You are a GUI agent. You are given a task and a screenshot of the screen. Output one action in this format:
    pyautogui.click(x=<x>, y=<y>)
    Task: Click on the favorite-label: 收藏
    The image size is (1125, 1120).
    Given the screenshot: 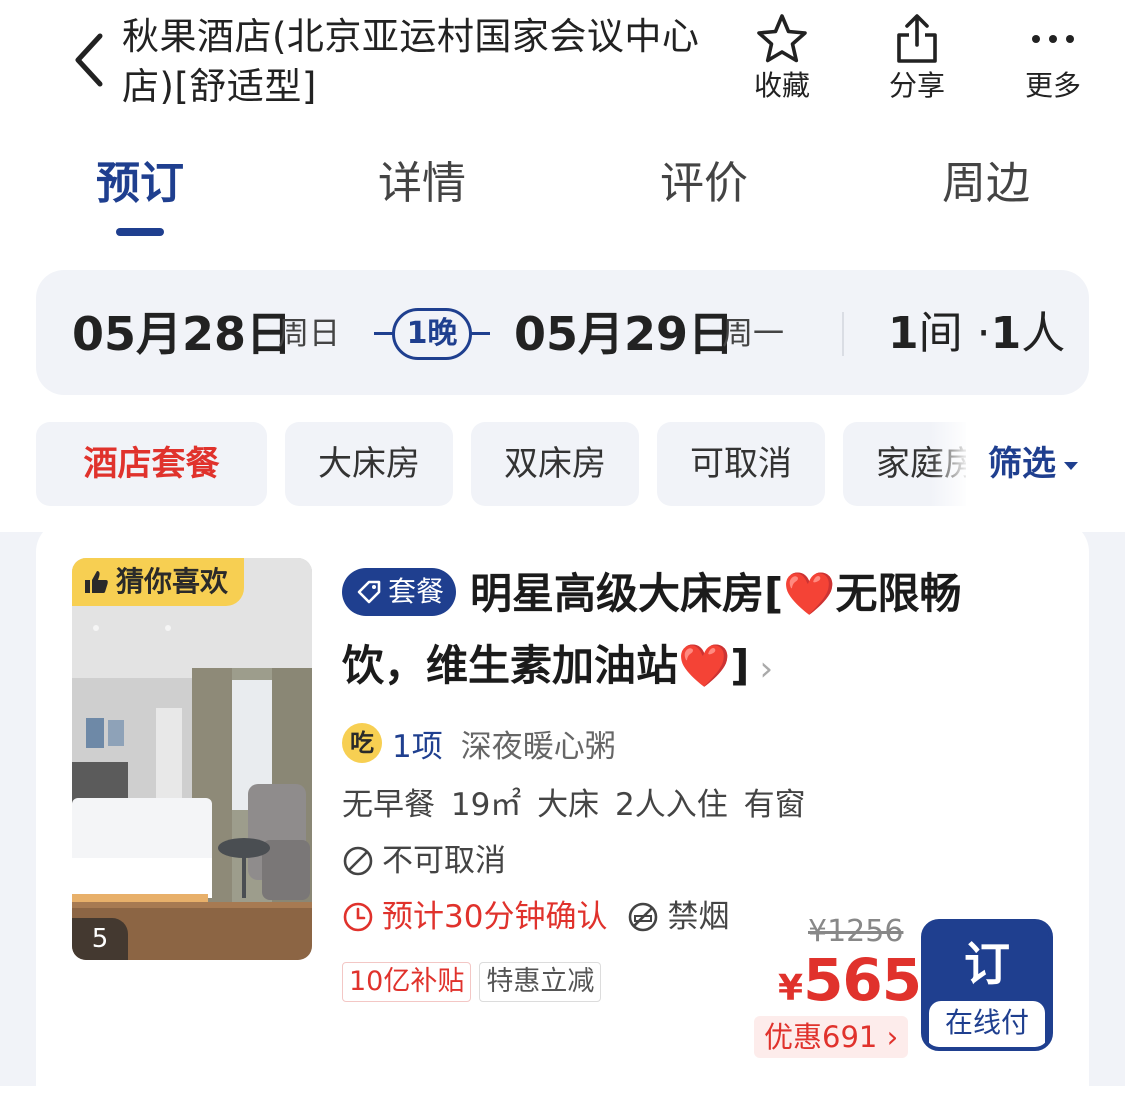 What is the action you would take?
    pyautogui.click(x=781, y=85)
    